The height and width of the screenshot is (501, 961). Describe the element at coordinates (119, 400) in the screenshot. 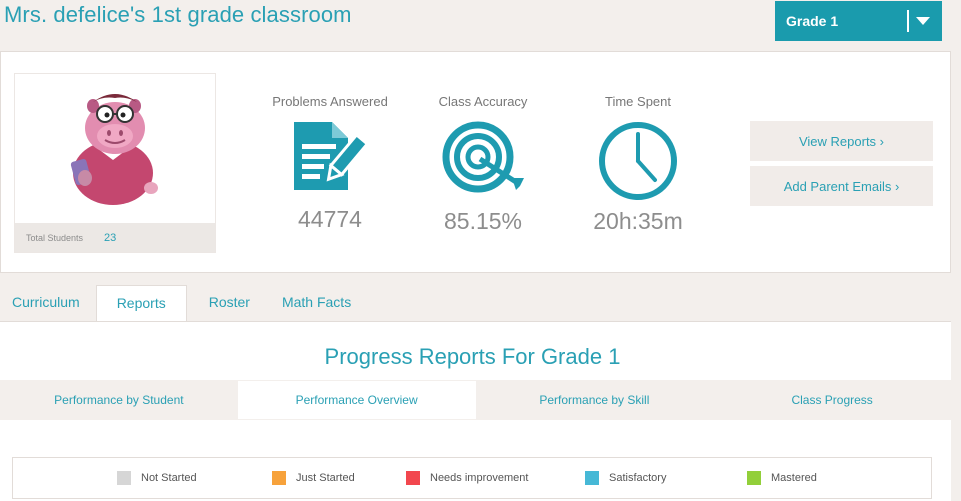

I see `subtab-performance-by-student: Performance by Student` at that location.